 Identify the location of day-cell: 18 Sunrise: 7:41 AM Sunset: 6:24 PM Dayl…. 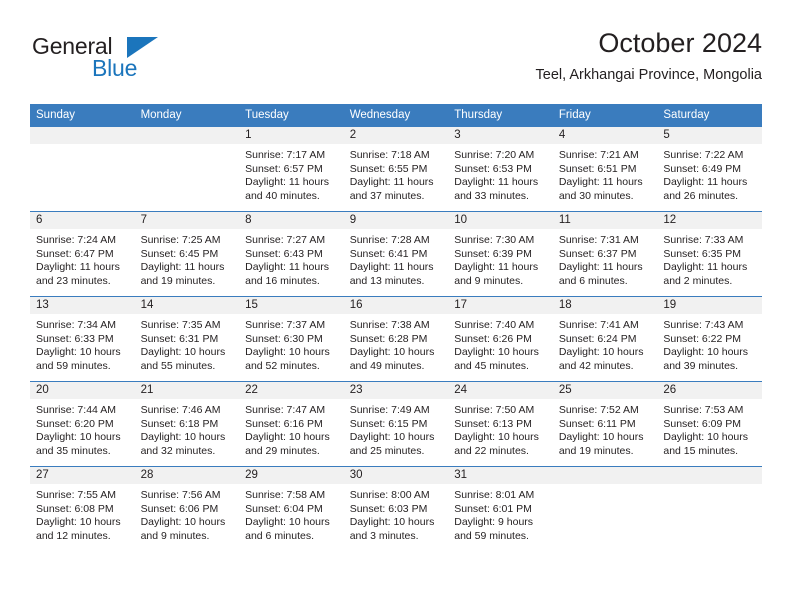
(605, 339).